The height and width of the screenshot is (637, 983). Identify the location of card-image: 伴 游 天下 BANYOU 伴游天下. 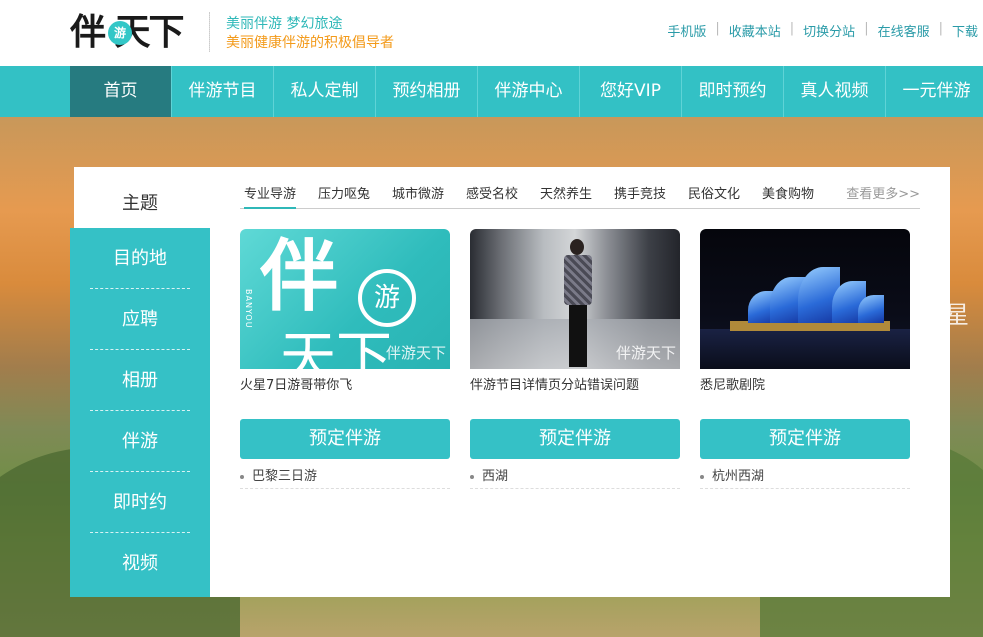
(345, 299).